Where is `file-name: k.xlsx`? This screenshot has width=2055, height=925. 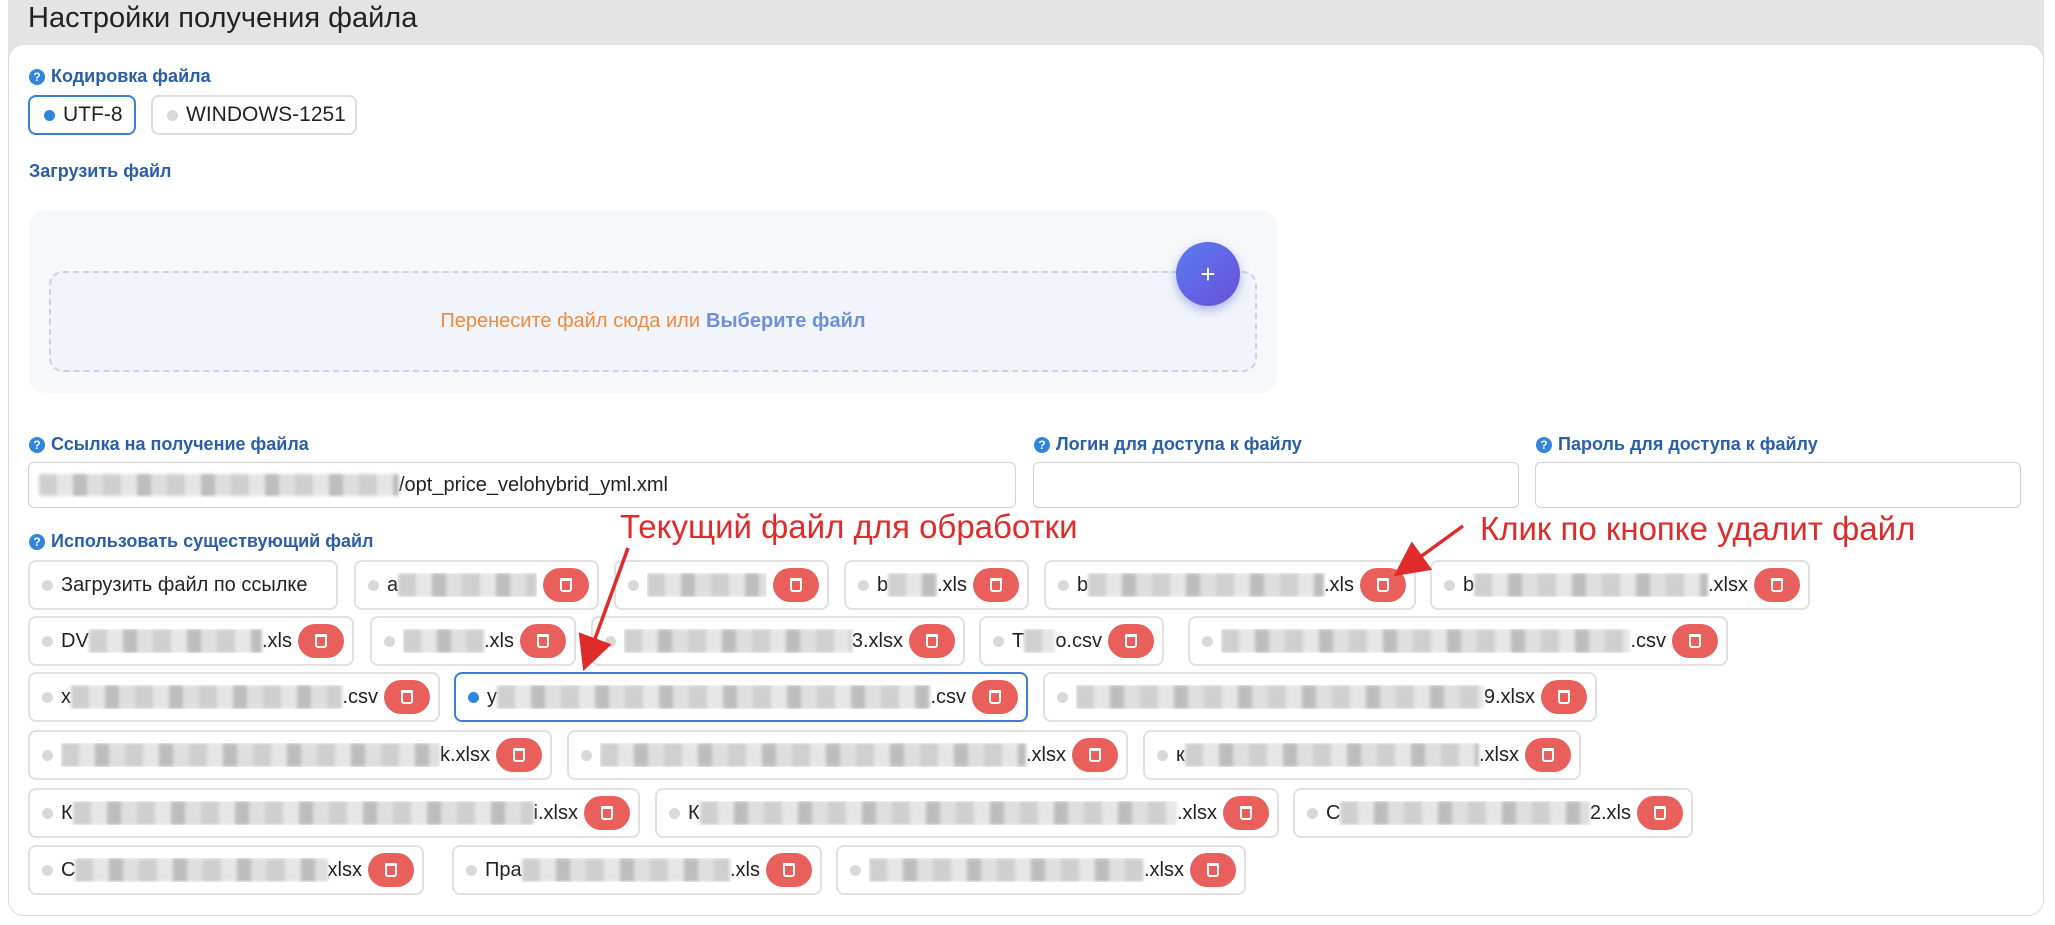
file-name: k.xlsx is located at coordinates (275, 755).